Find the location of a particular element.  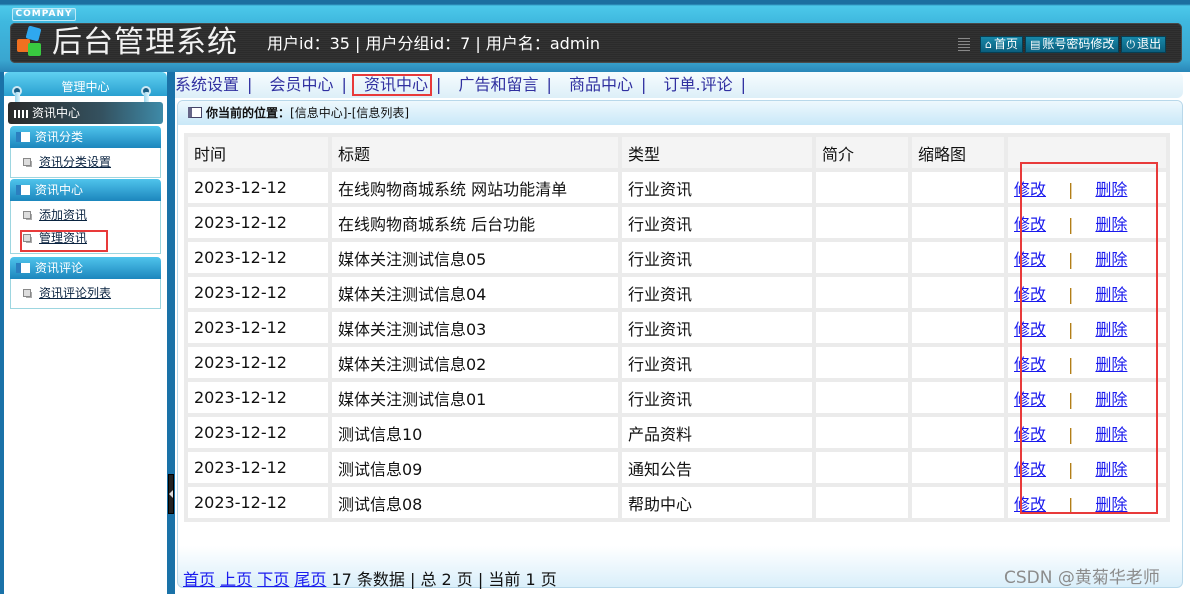

cell-type: 帮助中心 is located at coordinates (717, 502).